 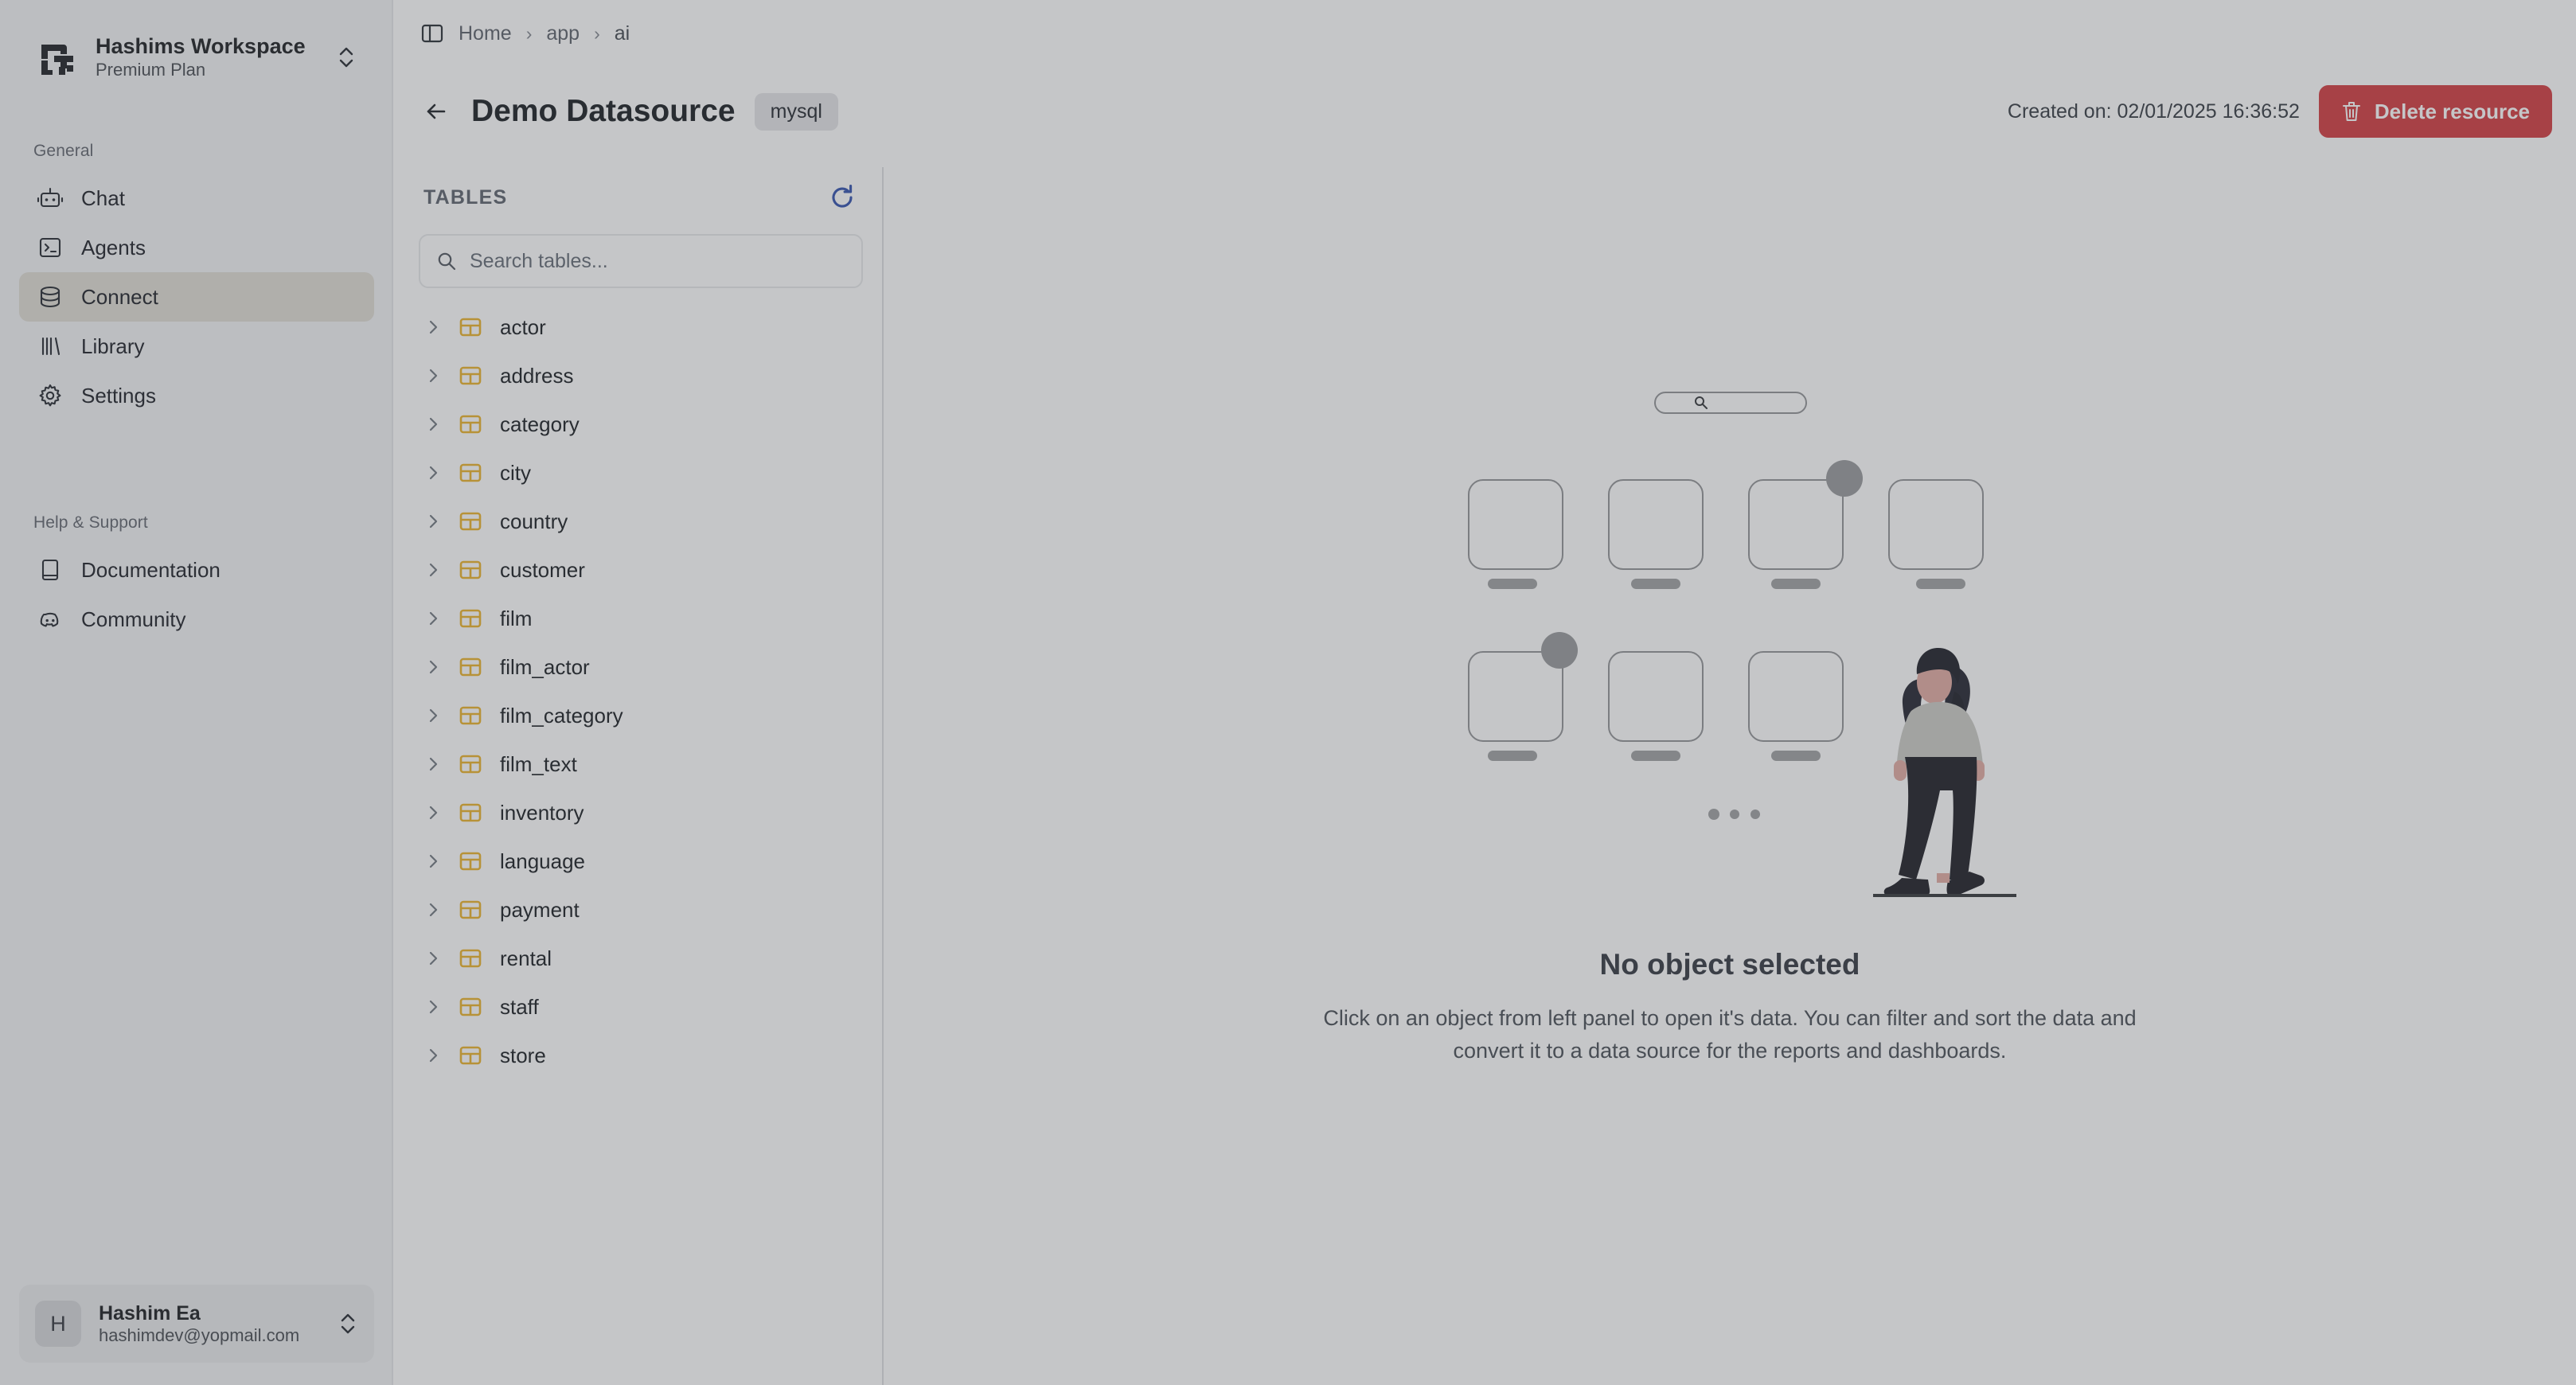 What do you see at coordinates (640, 958) in the screenshot?
I see `table-row: rental` at bounding box center [640, 958].